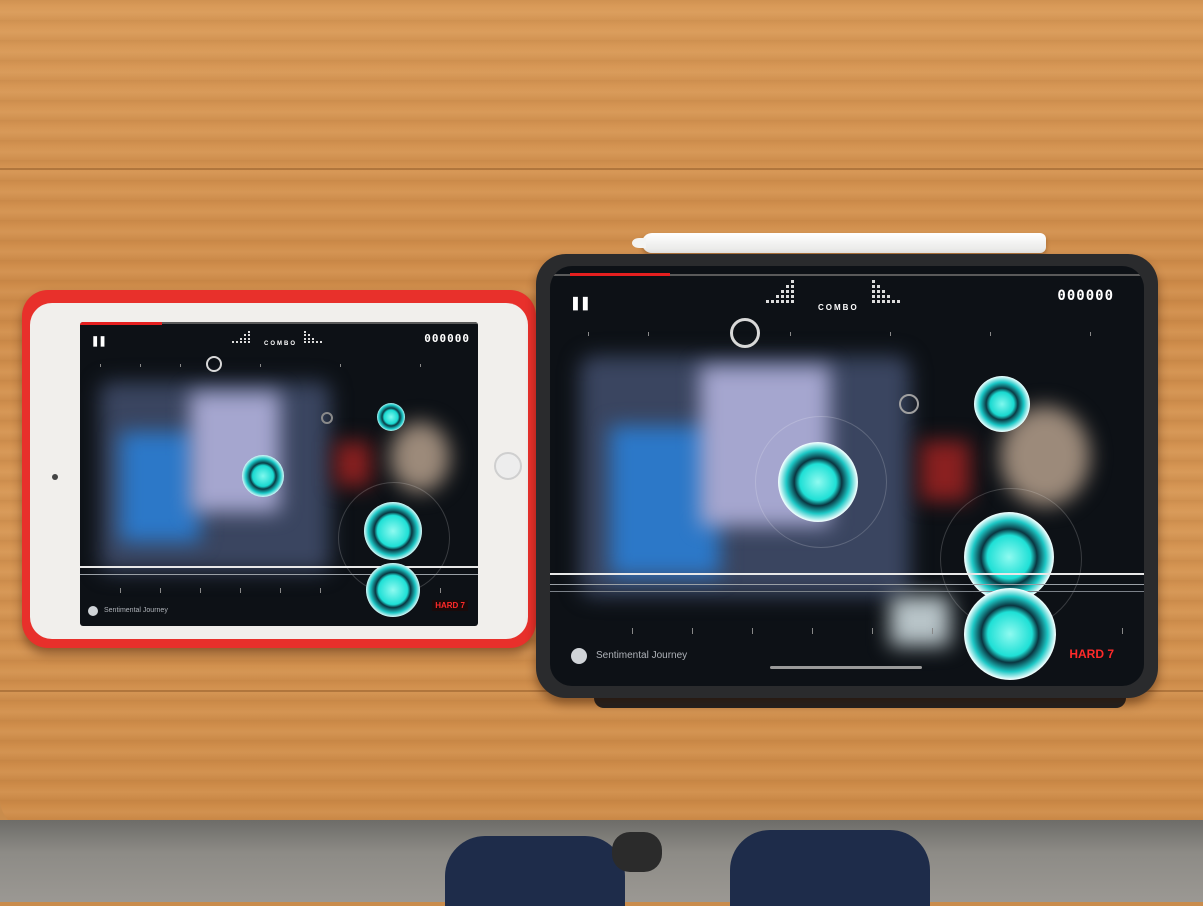 This screenshot has height=906, width=1203. I want to click on apple-pencil, so click(839, 243).